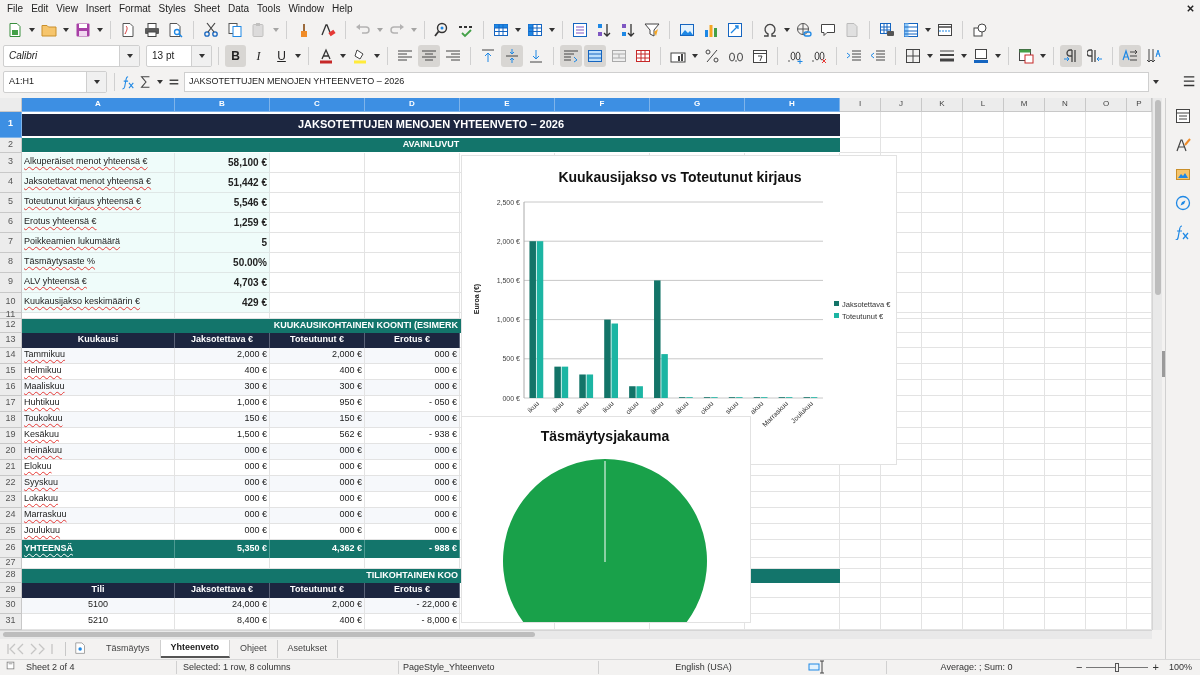 Image resolution: width=1200 pixels, height=675 pixels. What do you see at coordinates (1155, 667) in the screenshot?
I see `zoom-in-button: +` at bounding box center [1155, 667].